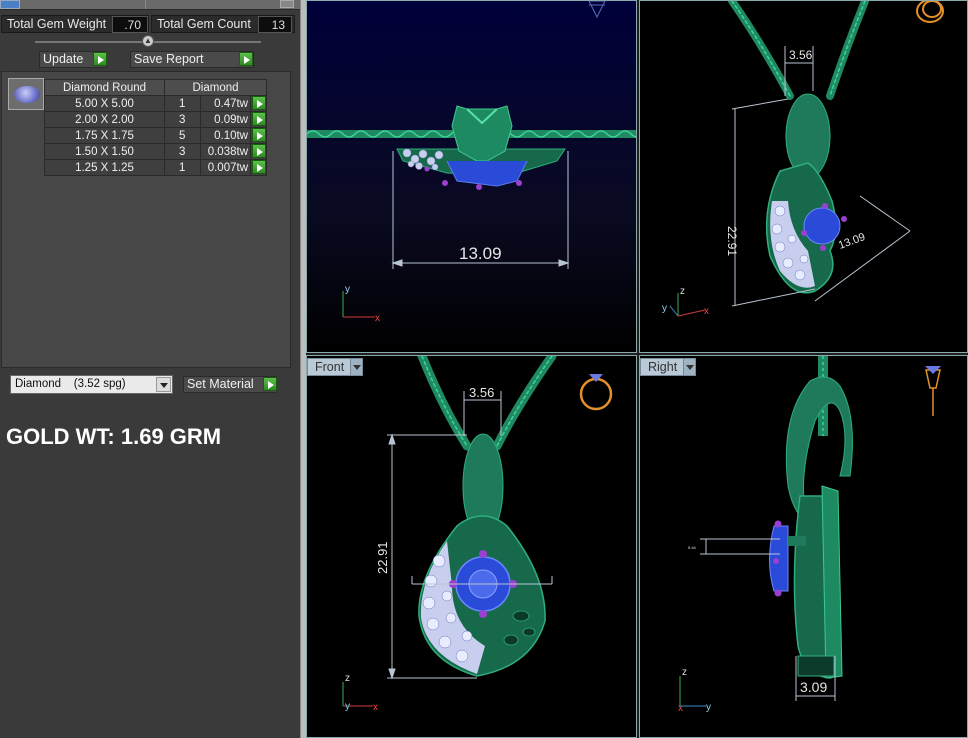  What do you see at coordinates (215, 87) in the screenshot?
I see `column-header-material: Diamond` at bounding box center [215, 87].